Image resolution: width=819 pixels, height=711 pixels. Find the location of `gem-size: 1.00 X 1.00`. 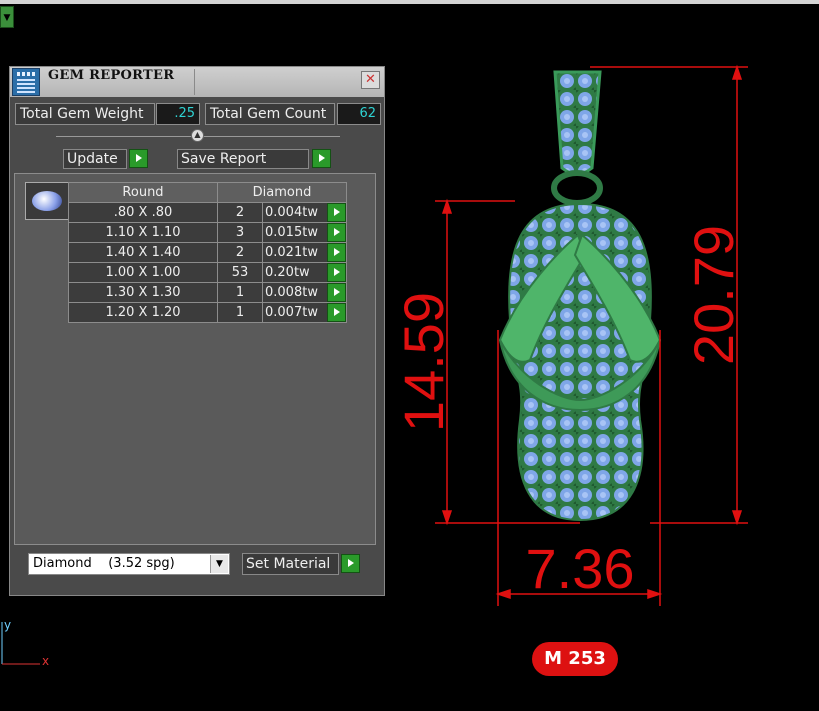

gem-size: 1.00 X 1.00 is located at coordinates (143, 272).